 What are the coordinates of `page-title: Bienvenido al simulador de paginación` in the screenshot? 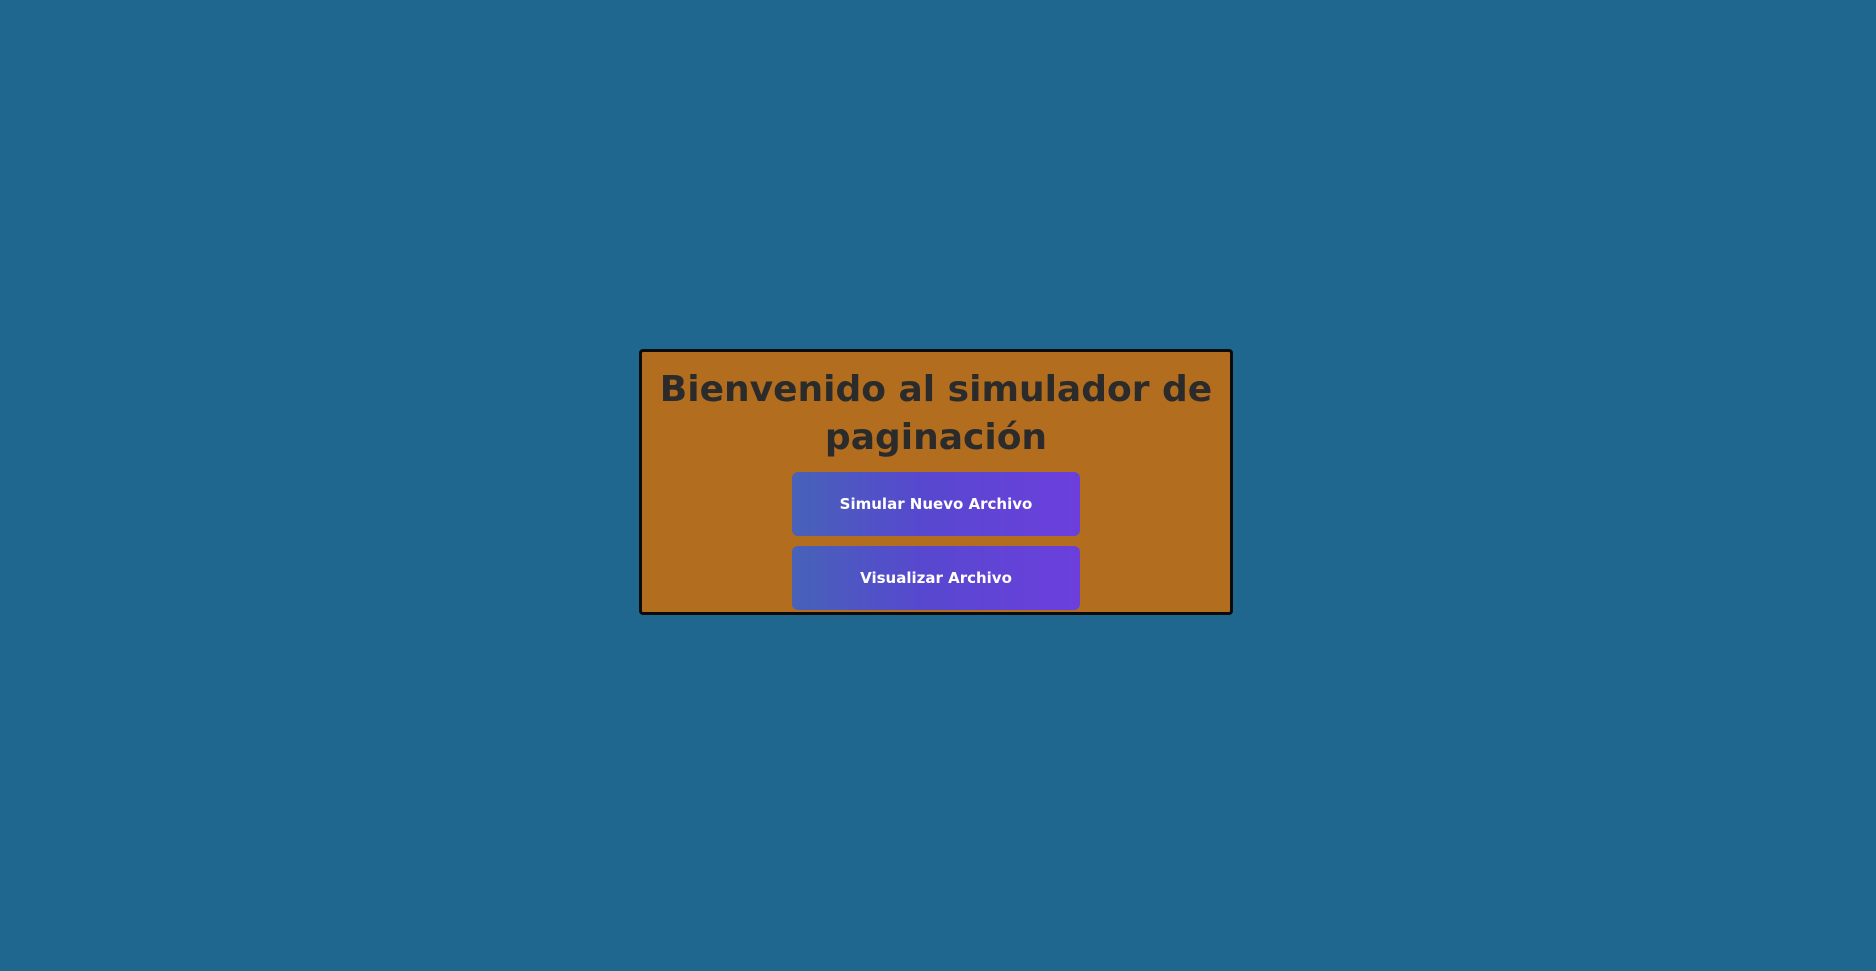 It's located at (936, 413).